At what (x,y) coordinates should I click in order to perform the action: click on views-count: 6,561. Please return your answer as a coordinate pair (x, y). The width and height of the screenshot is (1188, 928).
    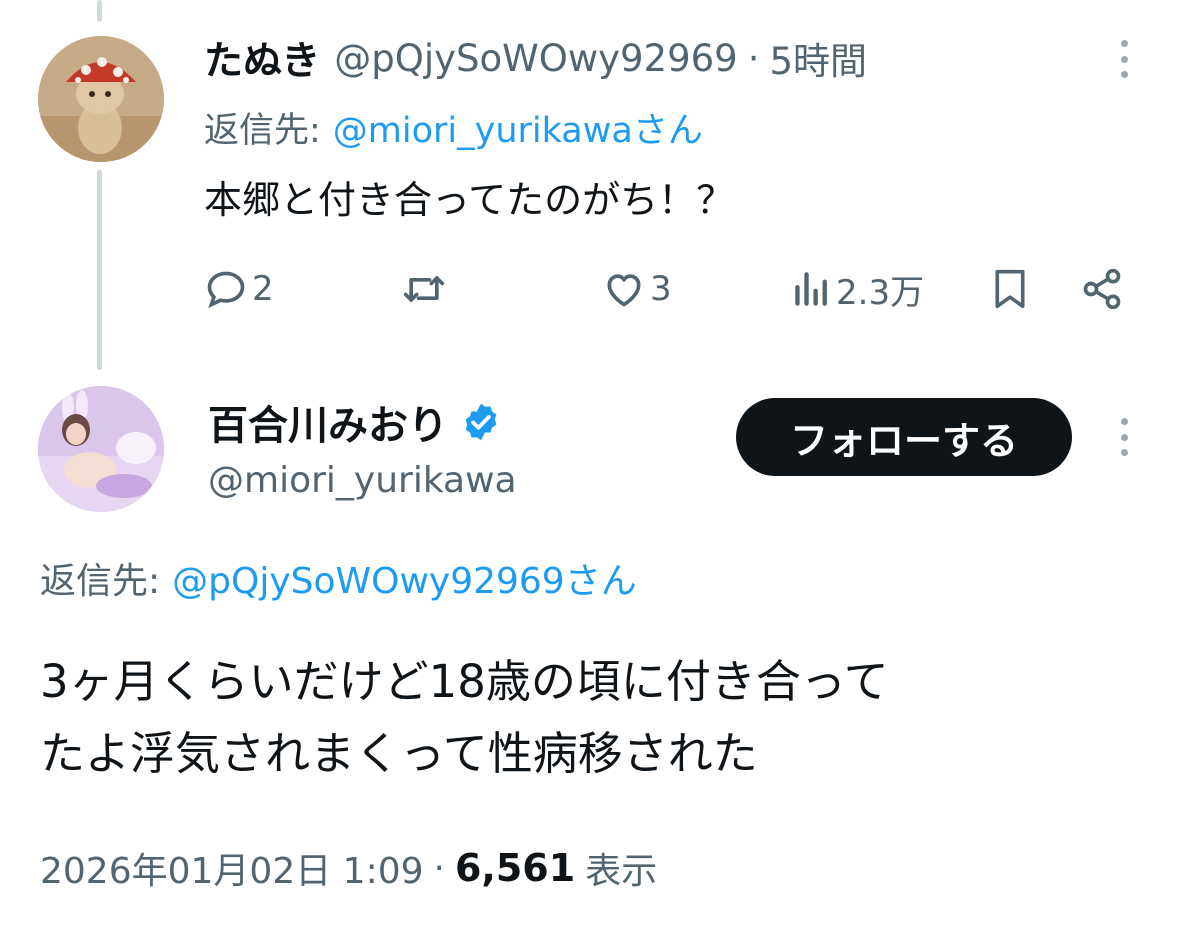
    Looking at the image, I should click on (515, 868).